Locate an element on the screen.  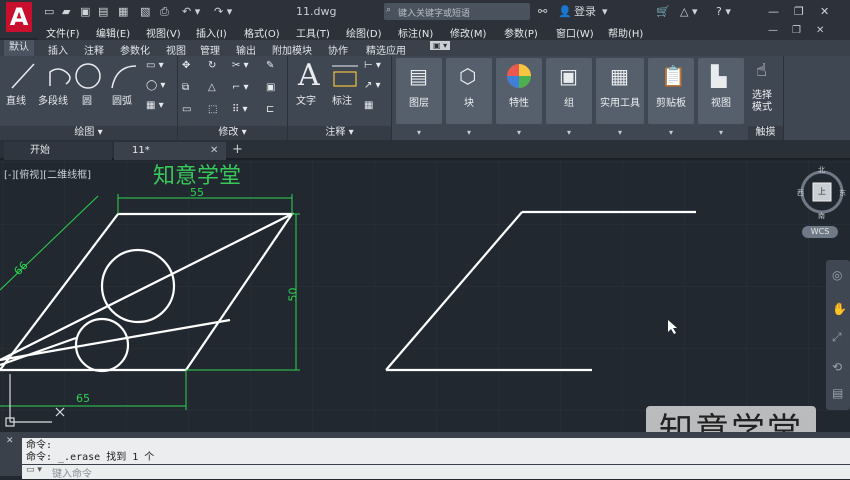
print-icon: ▦ is located at coordinates (123, 12).